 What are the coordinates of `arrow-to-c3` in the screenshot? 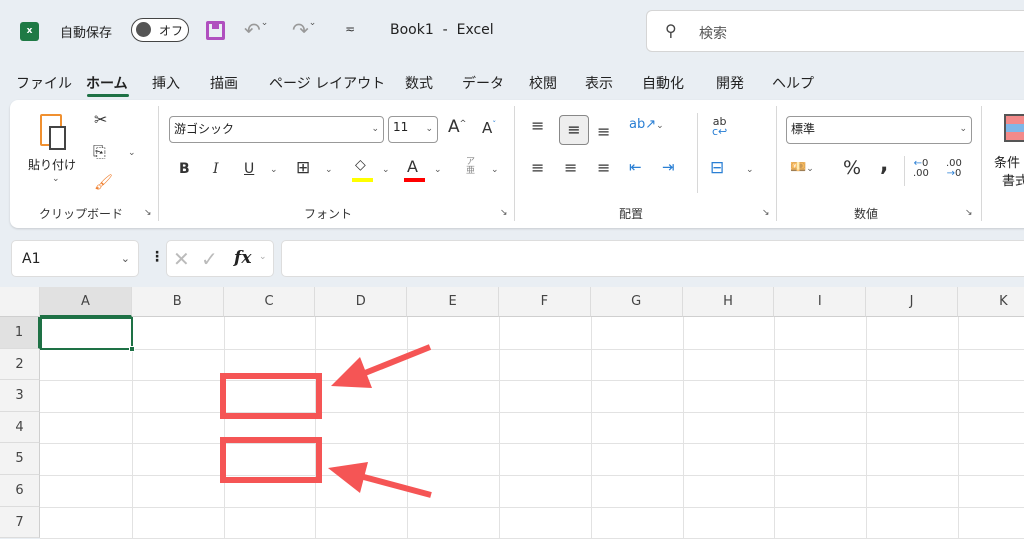 It's located at (381, 366).